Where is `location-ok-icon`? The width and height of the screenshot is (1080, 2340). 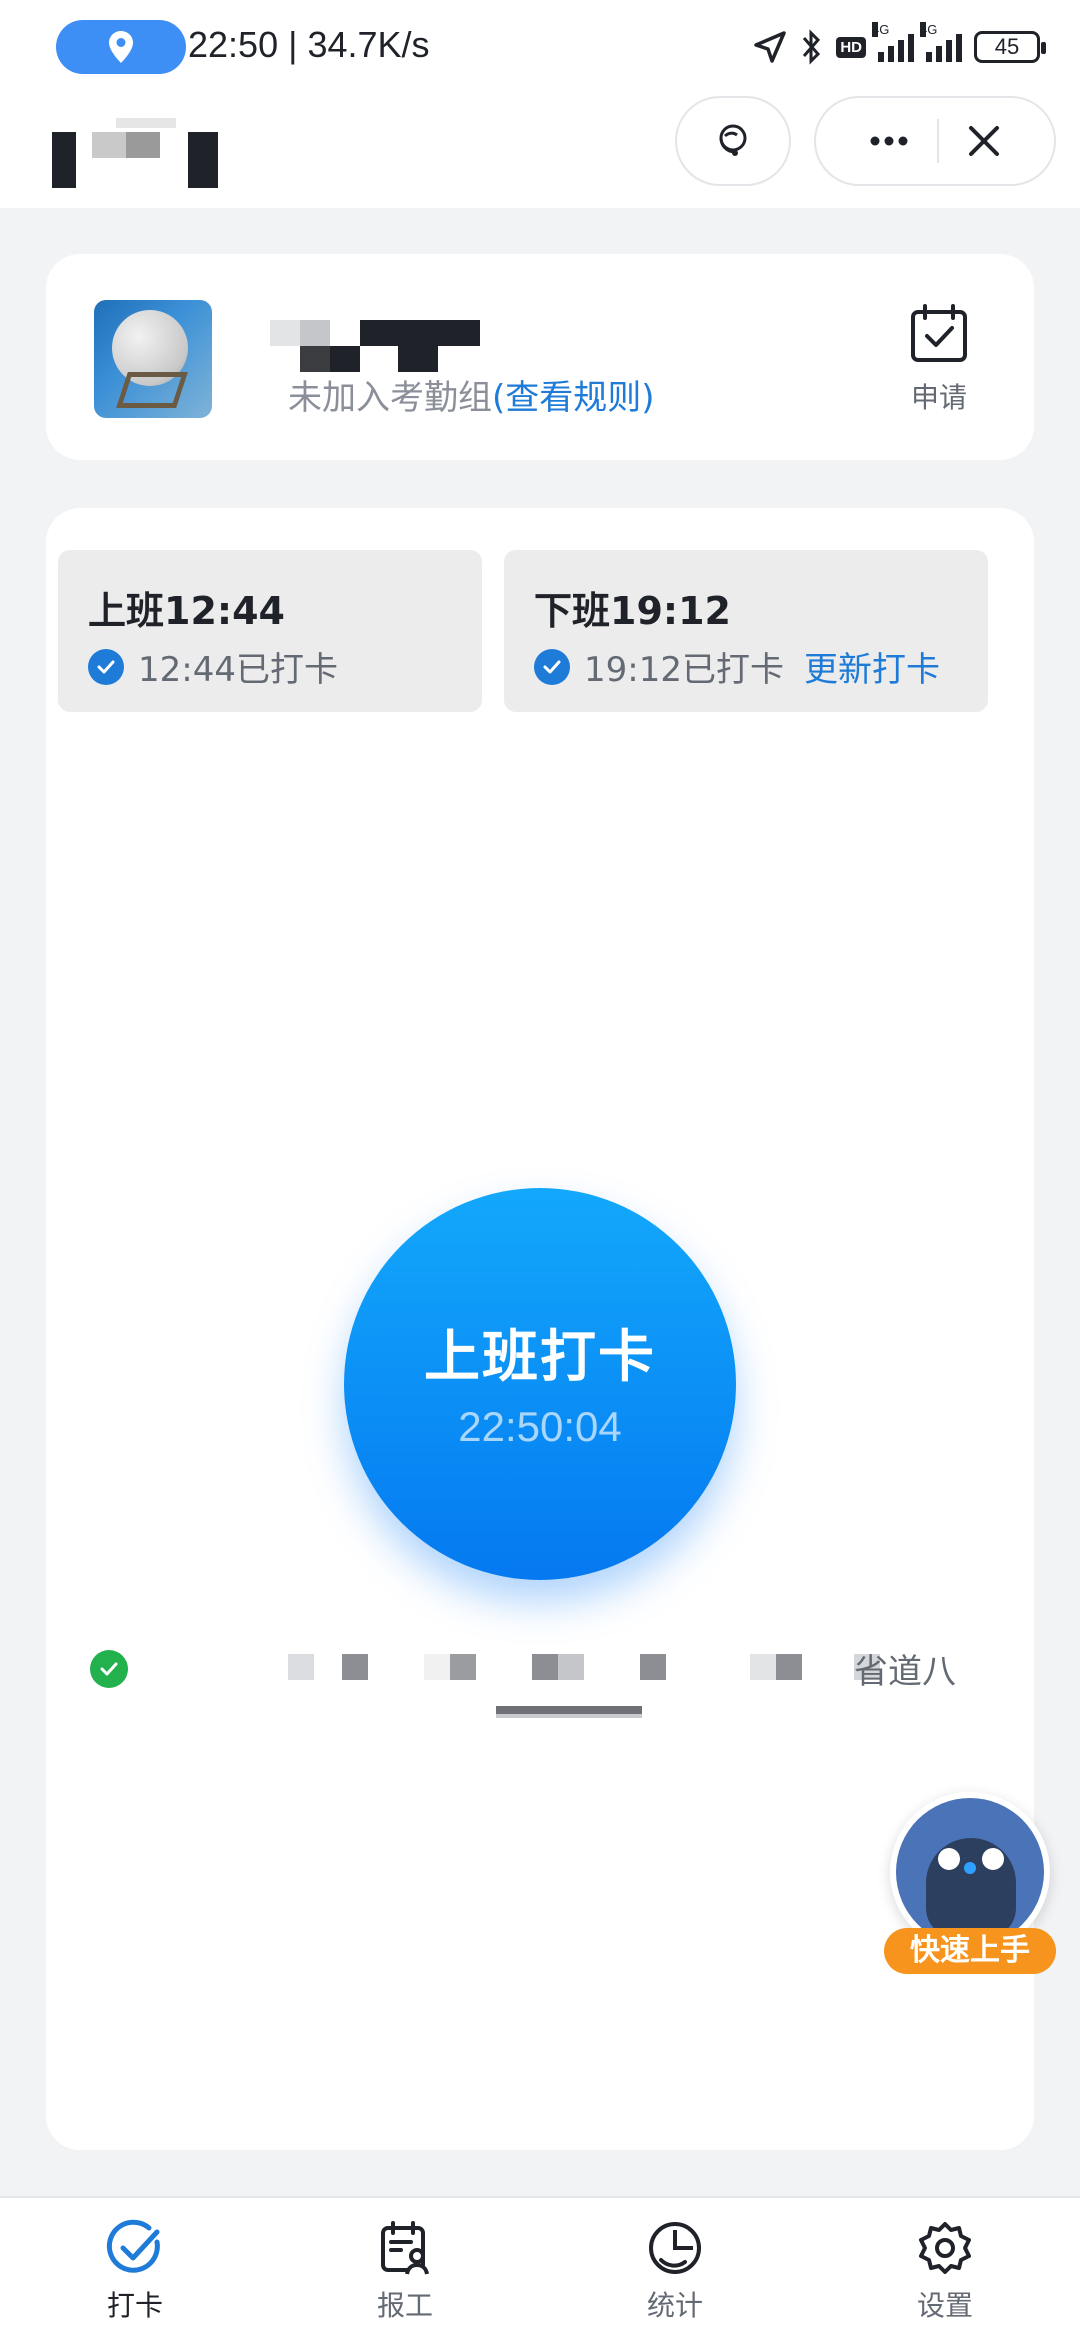
location-ok-icon is located at coordinates (109, 1669).